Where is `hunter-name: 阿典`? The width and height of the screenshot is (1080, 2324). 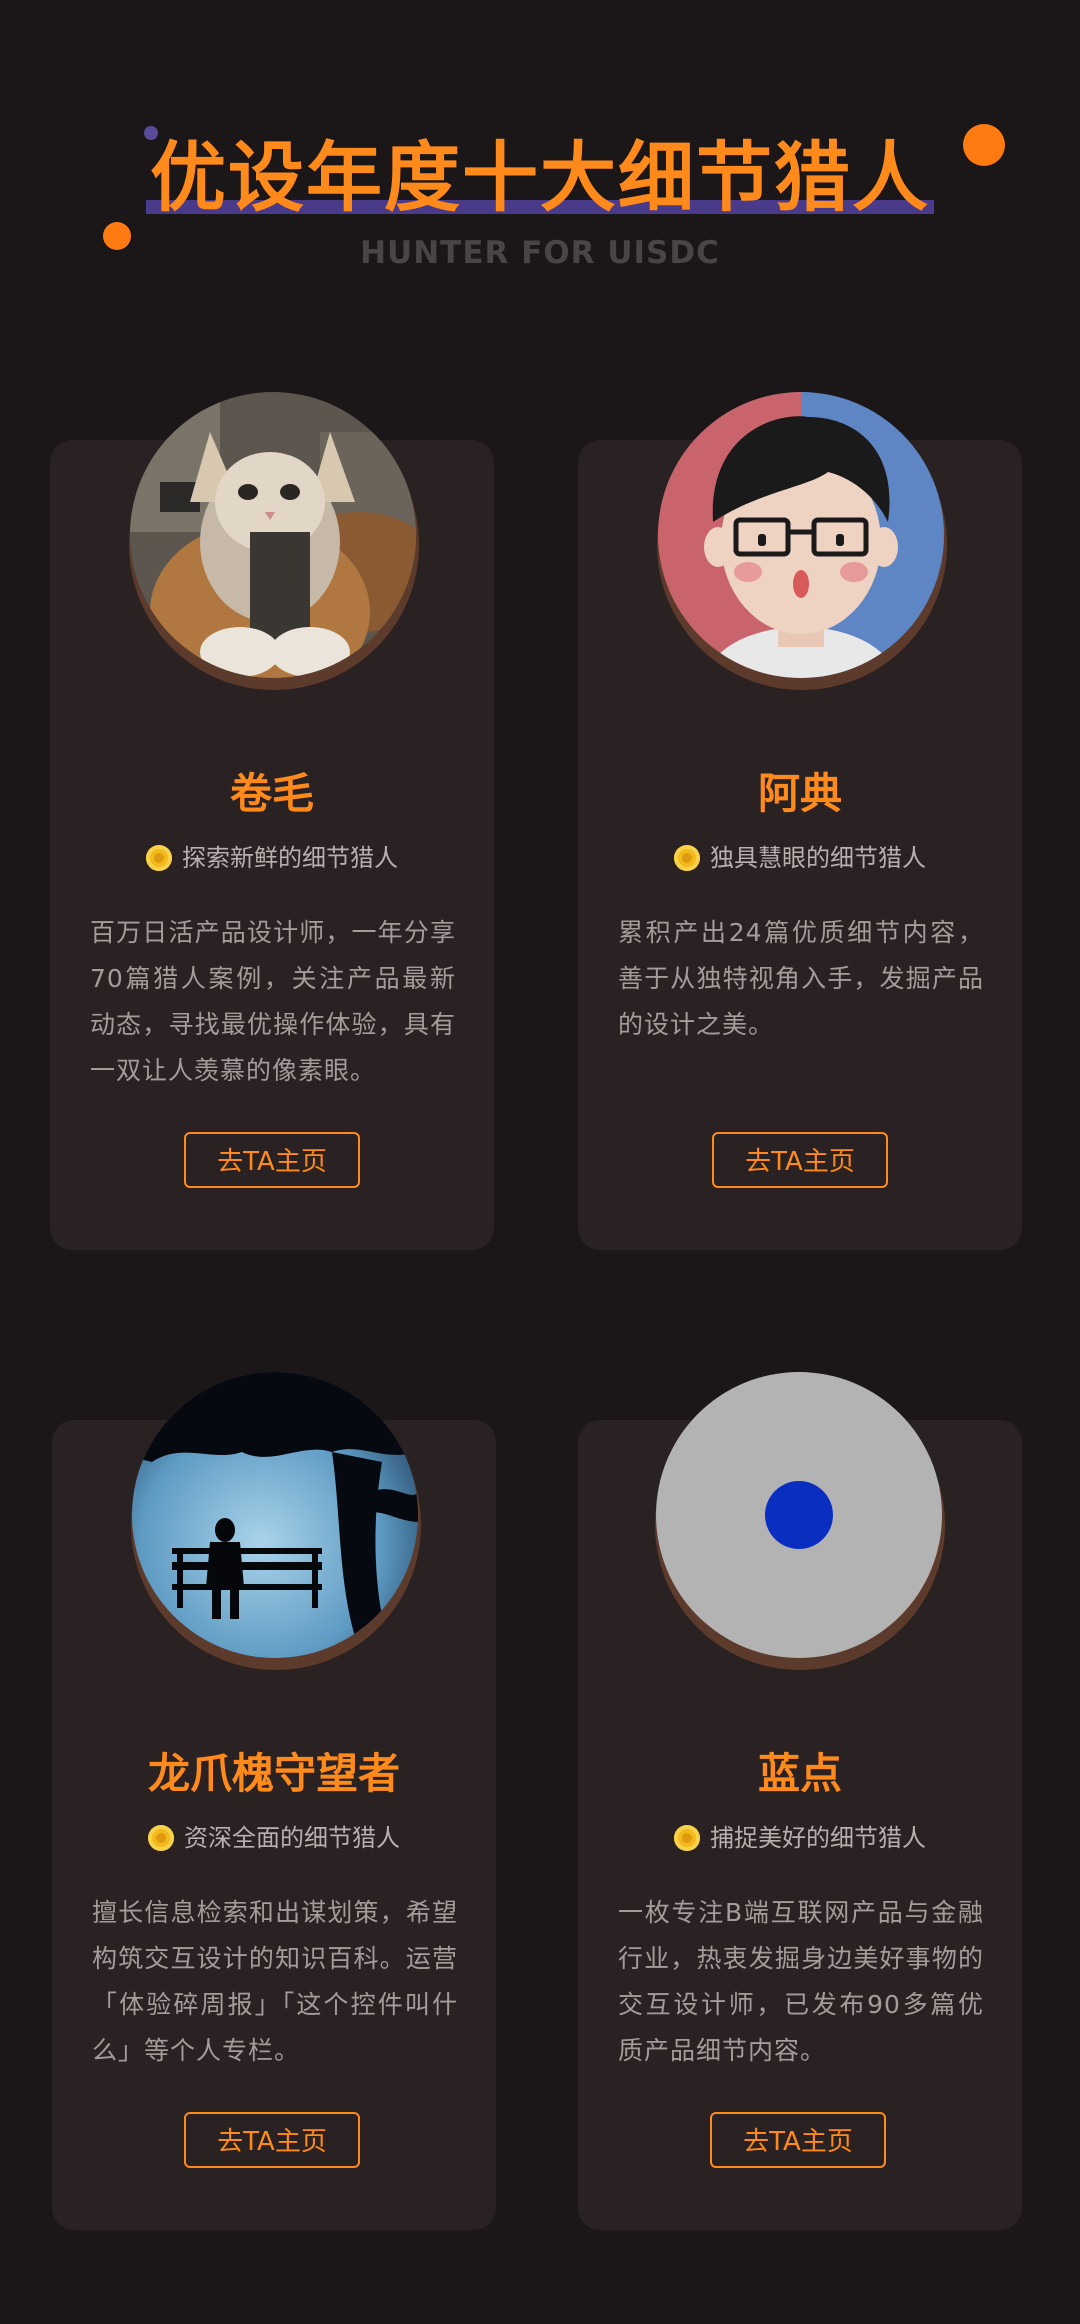 hunter-name: 阿典 is located at coordinates (799, 793).